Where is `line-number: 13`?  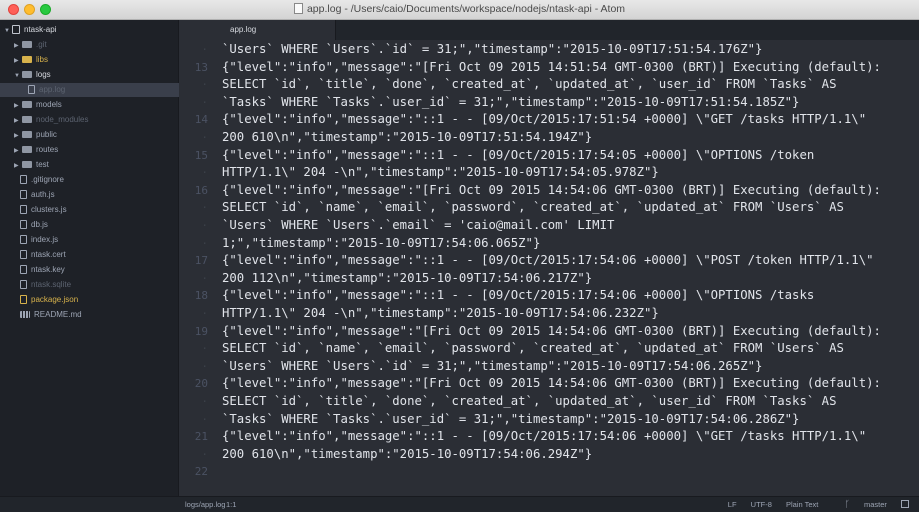
line-number: 13 is located at coordinates (201, 67).